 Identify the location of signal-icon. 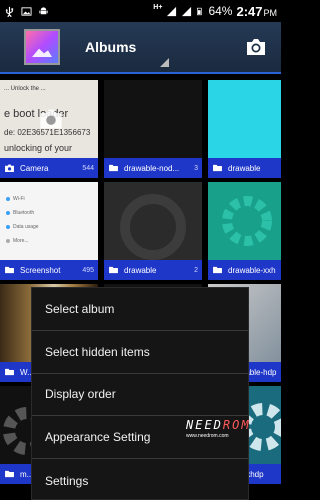
(172, 11).